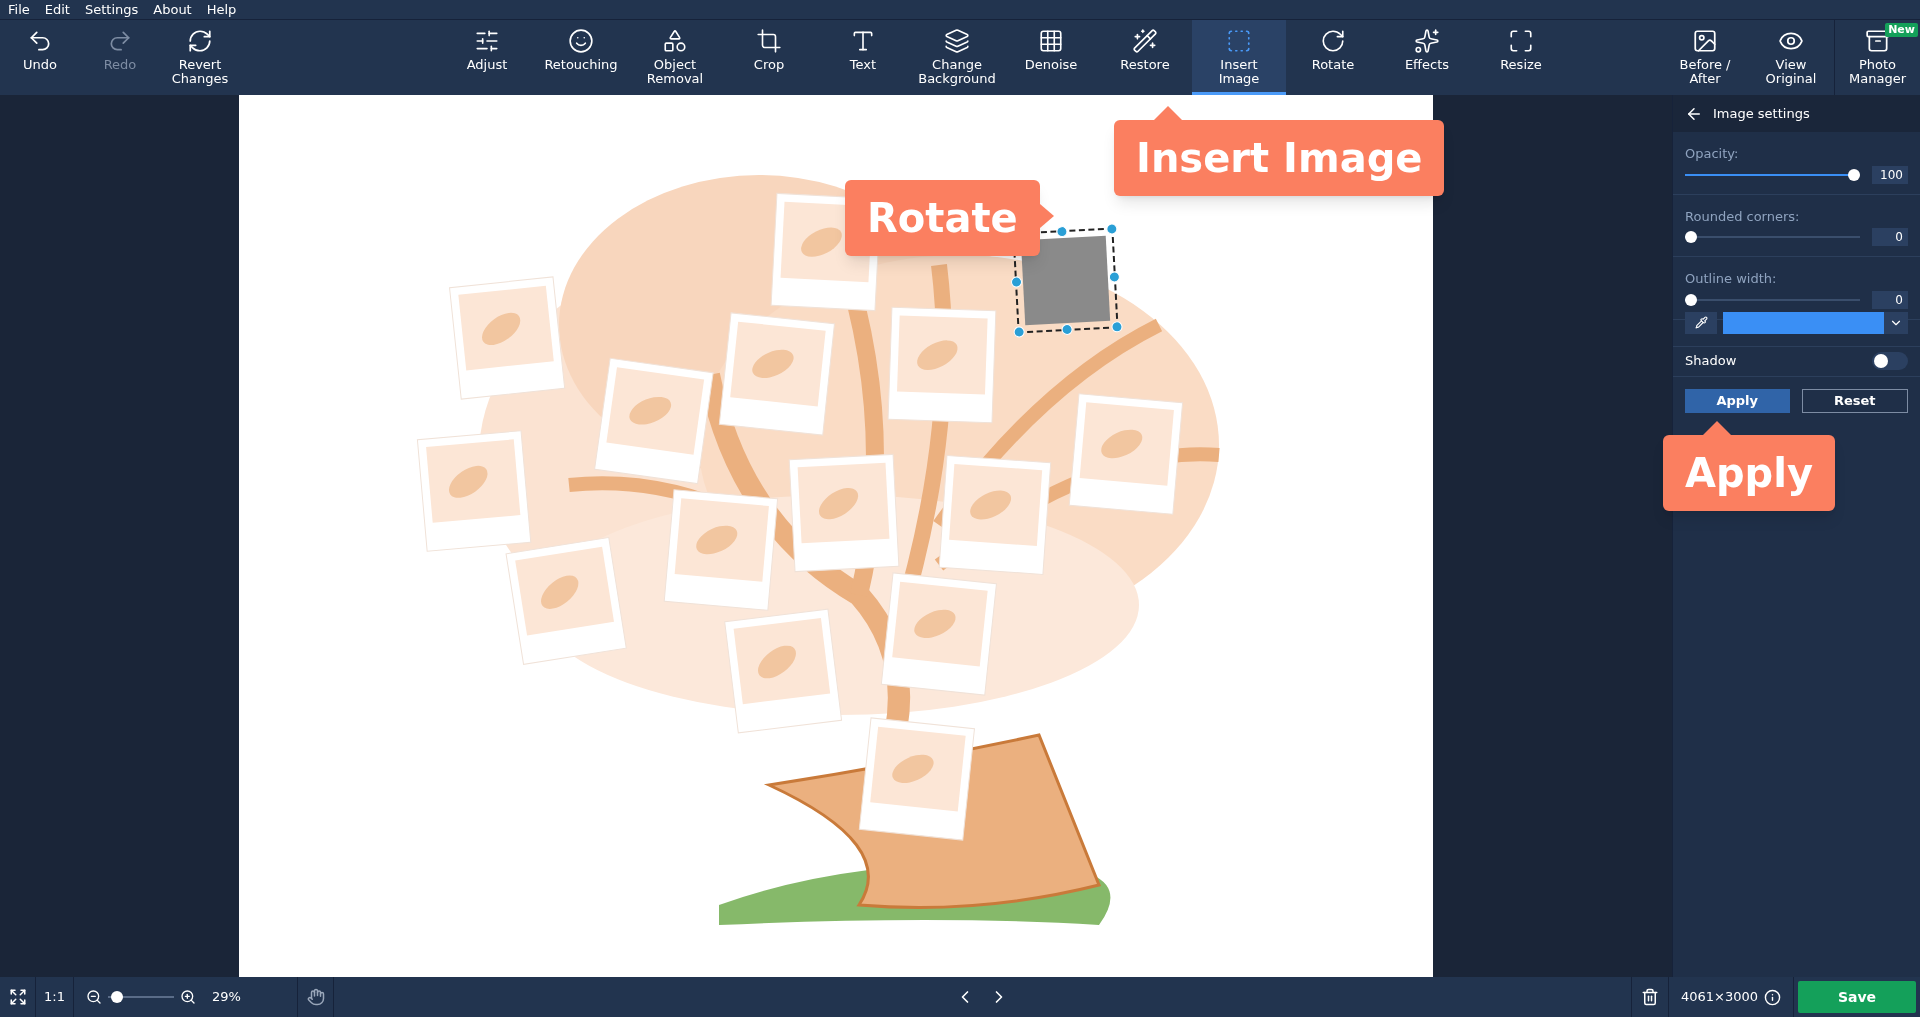  Describe the element at coordinates (57, 10) in the screenshot. I see `menu-item: Edit` at that location.